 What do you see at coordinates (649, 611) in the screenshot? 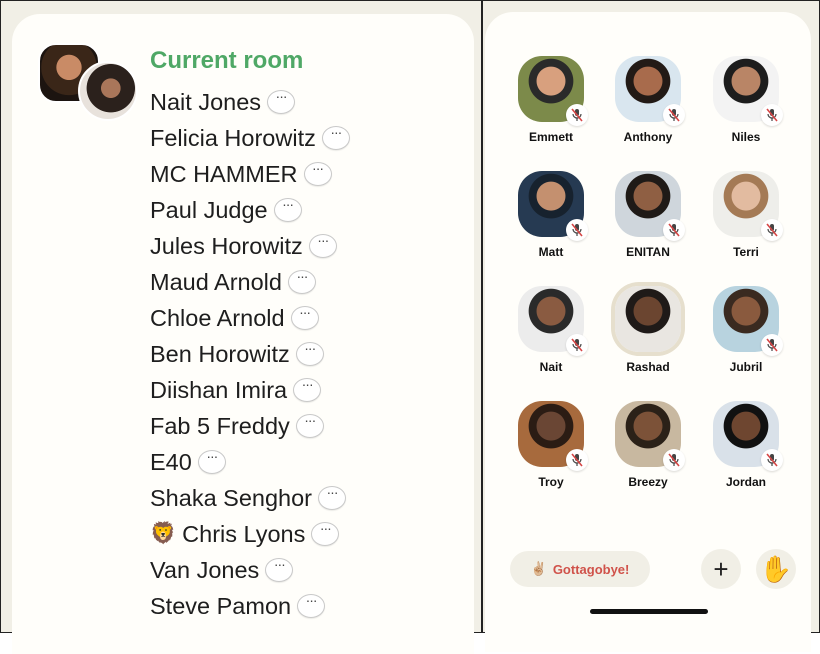
I see `home-indicator` at bounding box center [649, 611].